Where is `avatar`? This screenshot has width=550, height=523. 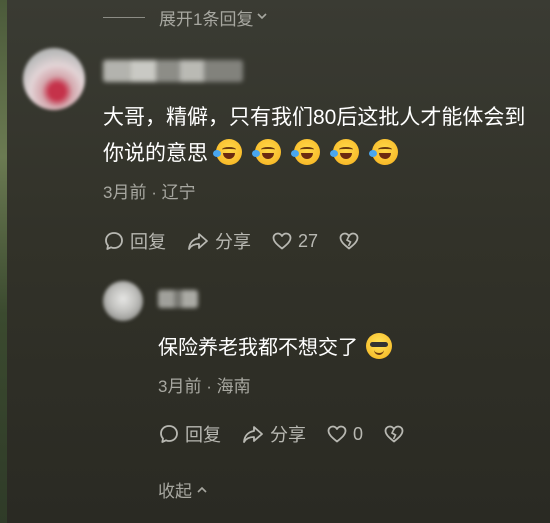
avatar is located at coordinates (54, 79).